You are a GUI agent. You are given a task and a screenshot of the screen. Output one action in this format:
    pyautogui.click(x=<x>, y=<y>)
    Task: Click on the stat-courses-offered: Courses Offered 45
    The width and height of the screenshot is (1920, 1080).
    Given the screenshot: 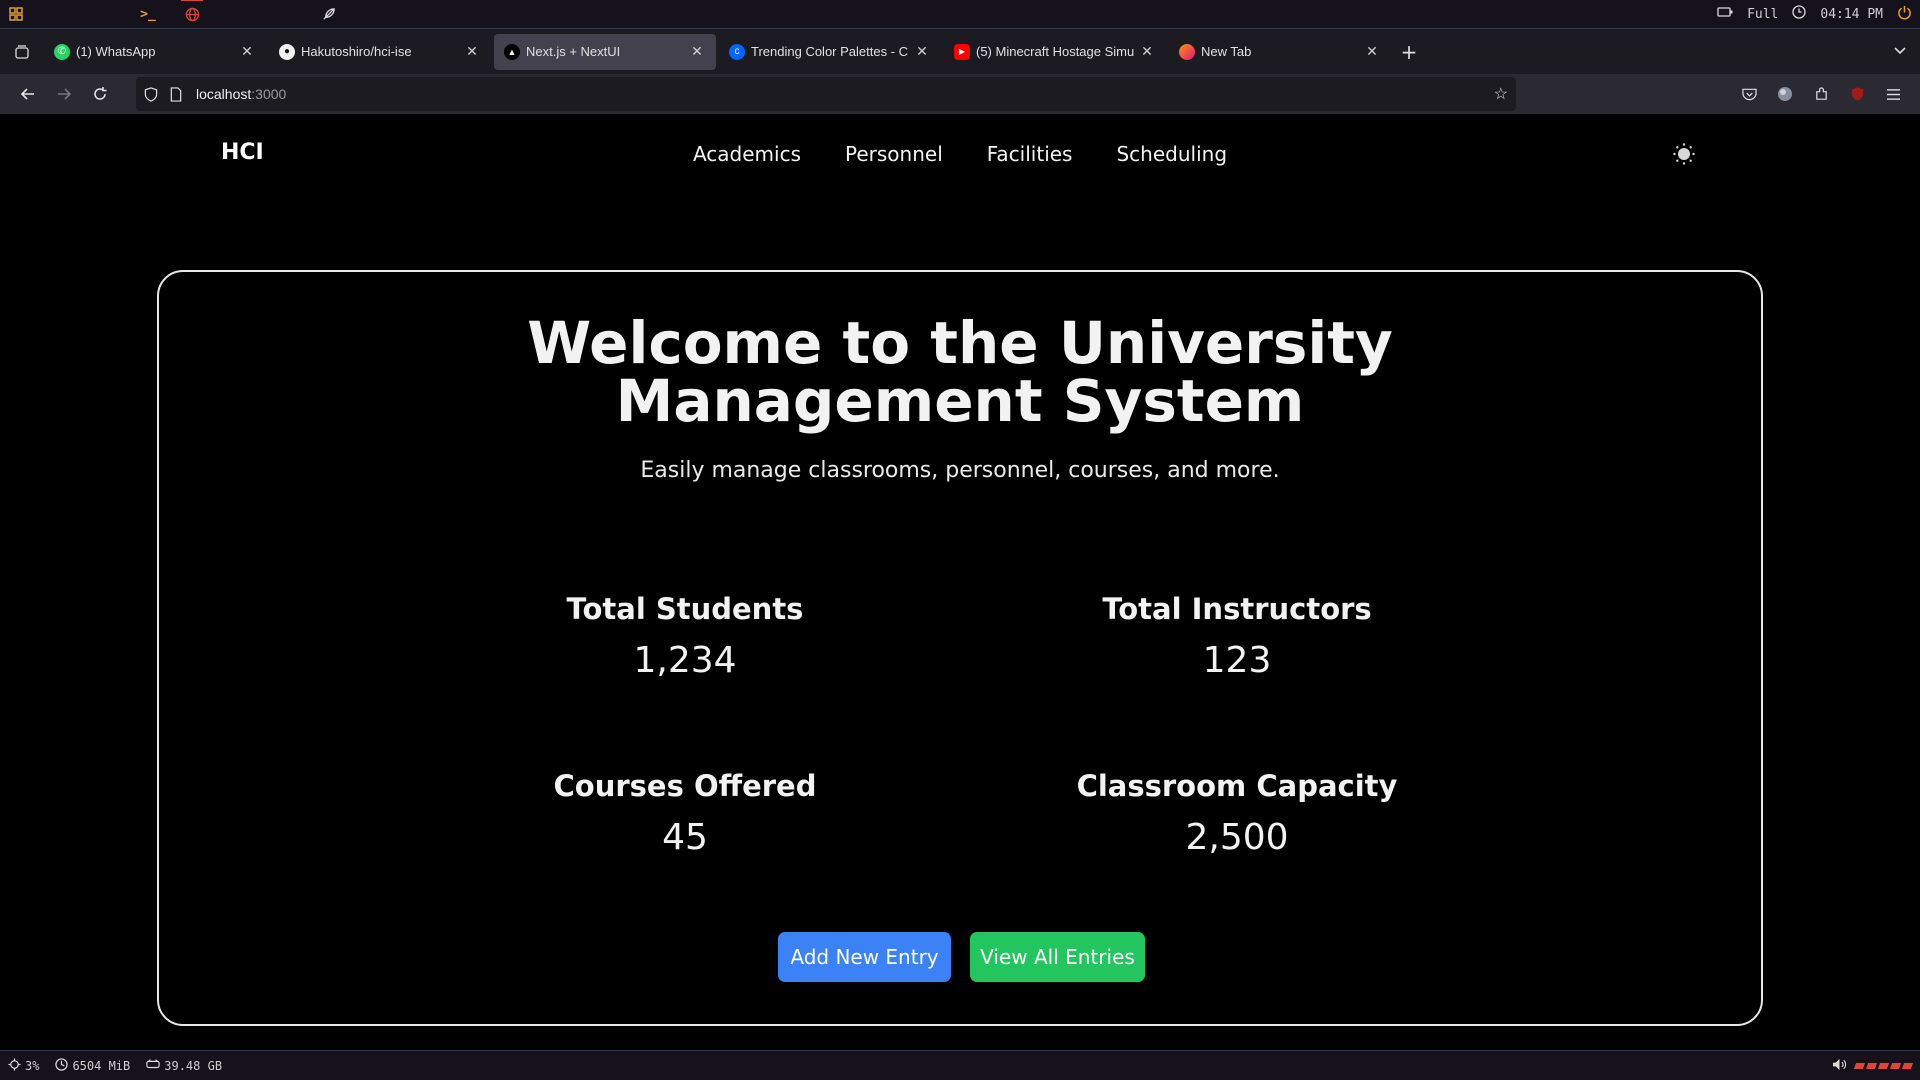 What is the action you would take?
    pyautogui.click(x=685, y=813)
    